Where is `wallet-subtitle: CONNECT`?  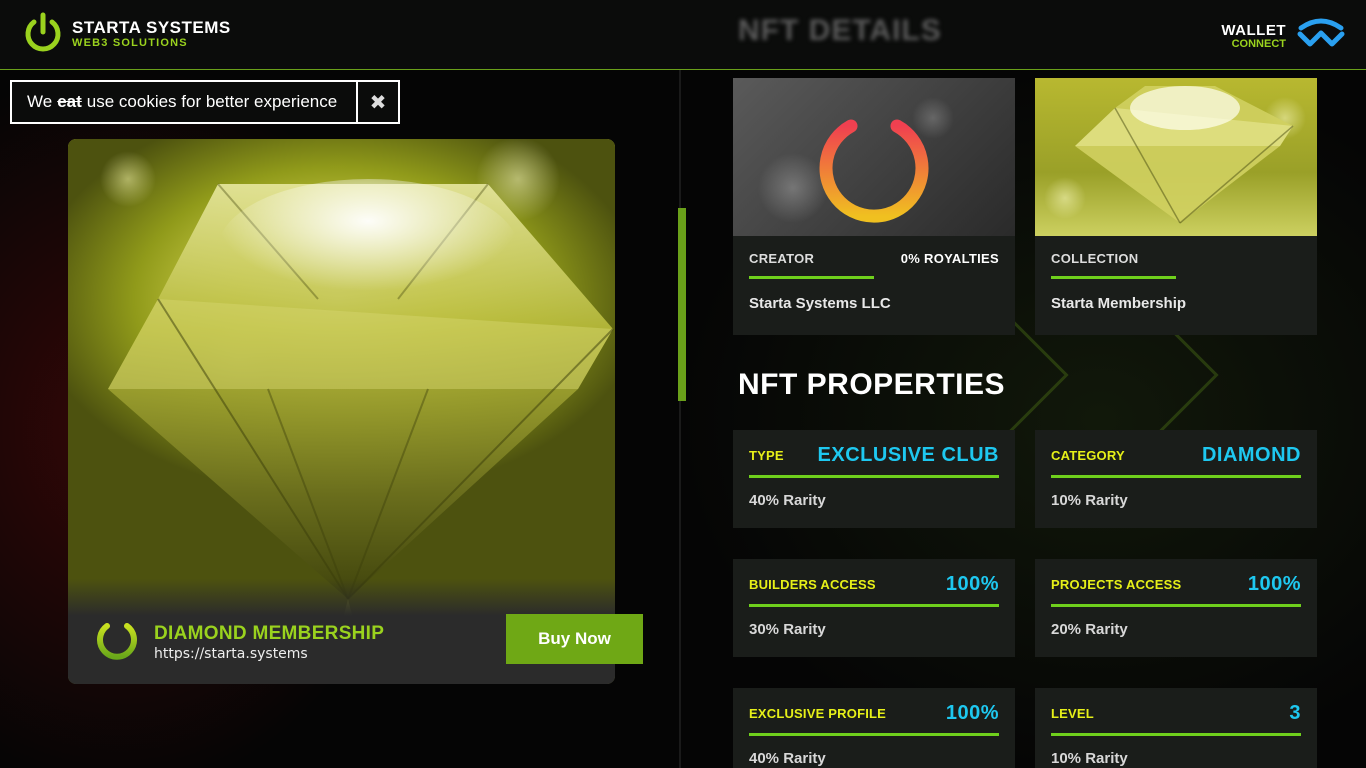 wallet-subtitle: CONNECT is located at coordinates (1258, 44).